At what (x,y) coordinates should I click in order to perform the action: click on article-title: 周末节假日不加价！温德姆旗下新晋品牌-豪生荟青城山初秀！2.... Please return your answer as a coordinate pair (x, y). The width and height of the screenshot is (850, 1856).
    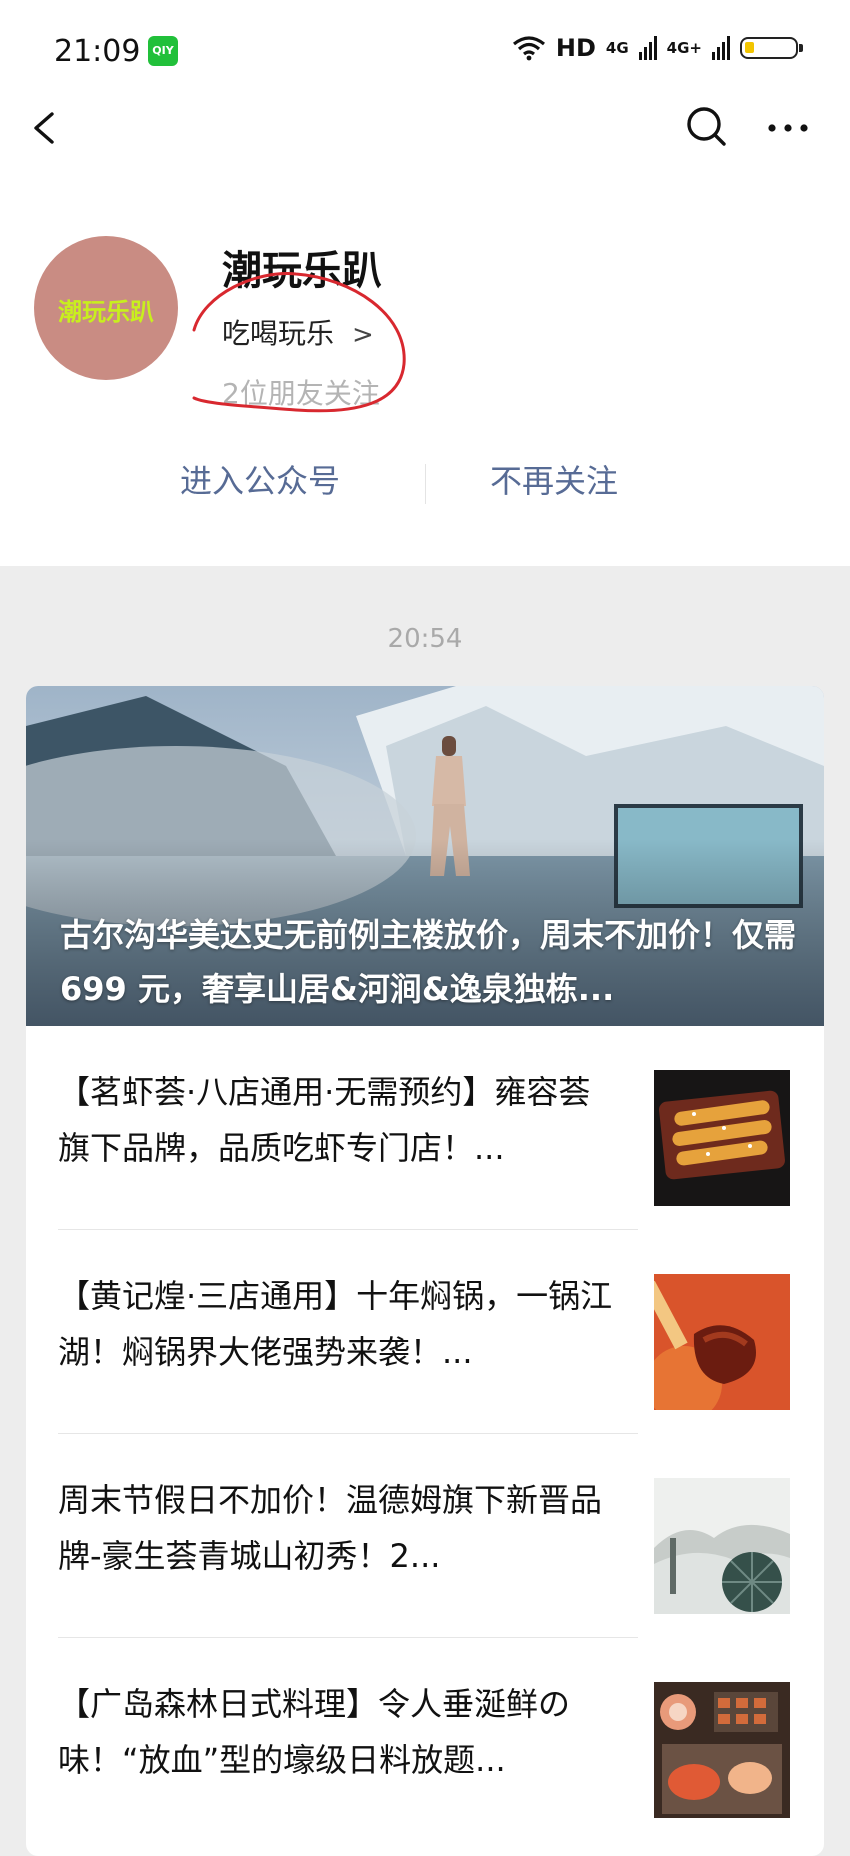
    Looking at the image, I should click on (330, 1528).